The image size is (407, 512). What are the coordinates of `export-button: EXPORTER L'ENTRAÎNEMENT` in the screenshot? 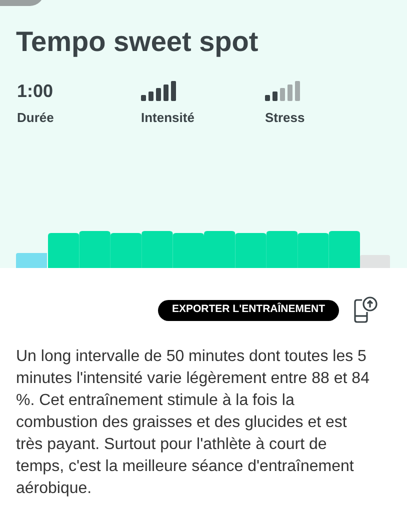 It's located at (248, 310).